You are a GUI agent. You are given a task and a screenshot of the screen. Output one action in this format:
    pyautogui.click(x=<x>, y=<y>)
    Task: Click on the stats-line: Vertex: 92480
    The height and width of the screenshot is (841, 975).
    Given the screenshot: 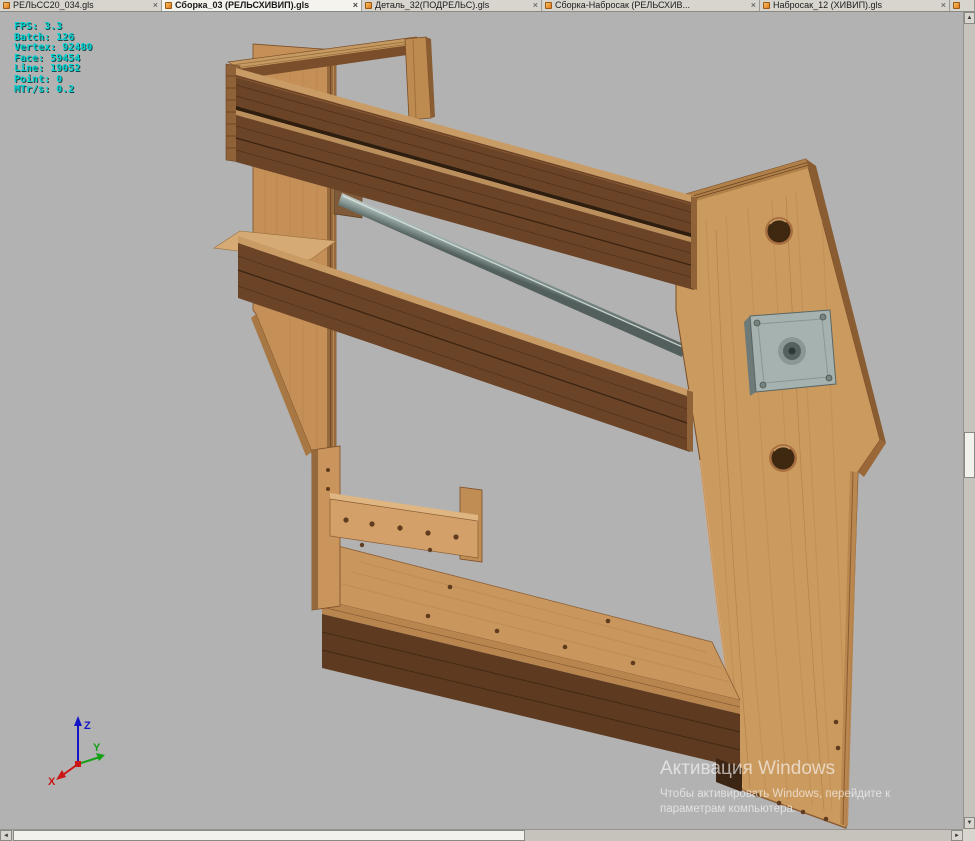 What is the action you would take?
    pyautogui.click(x=53, y=47)
    